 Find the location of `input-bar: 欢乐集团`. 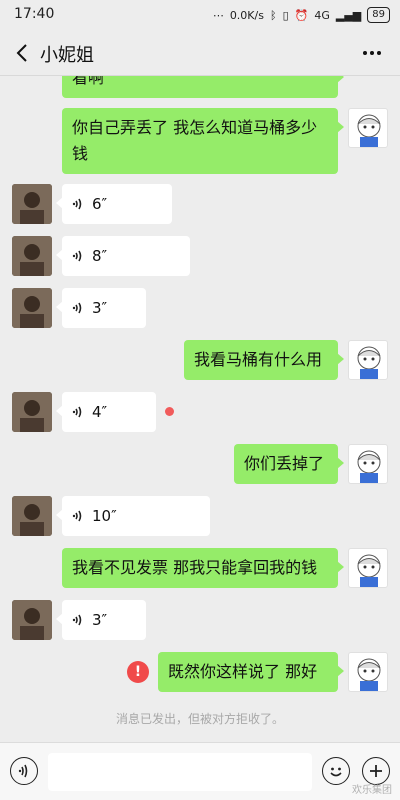

input-bar: 欢乐集团 is located at coordinates (200, 771).